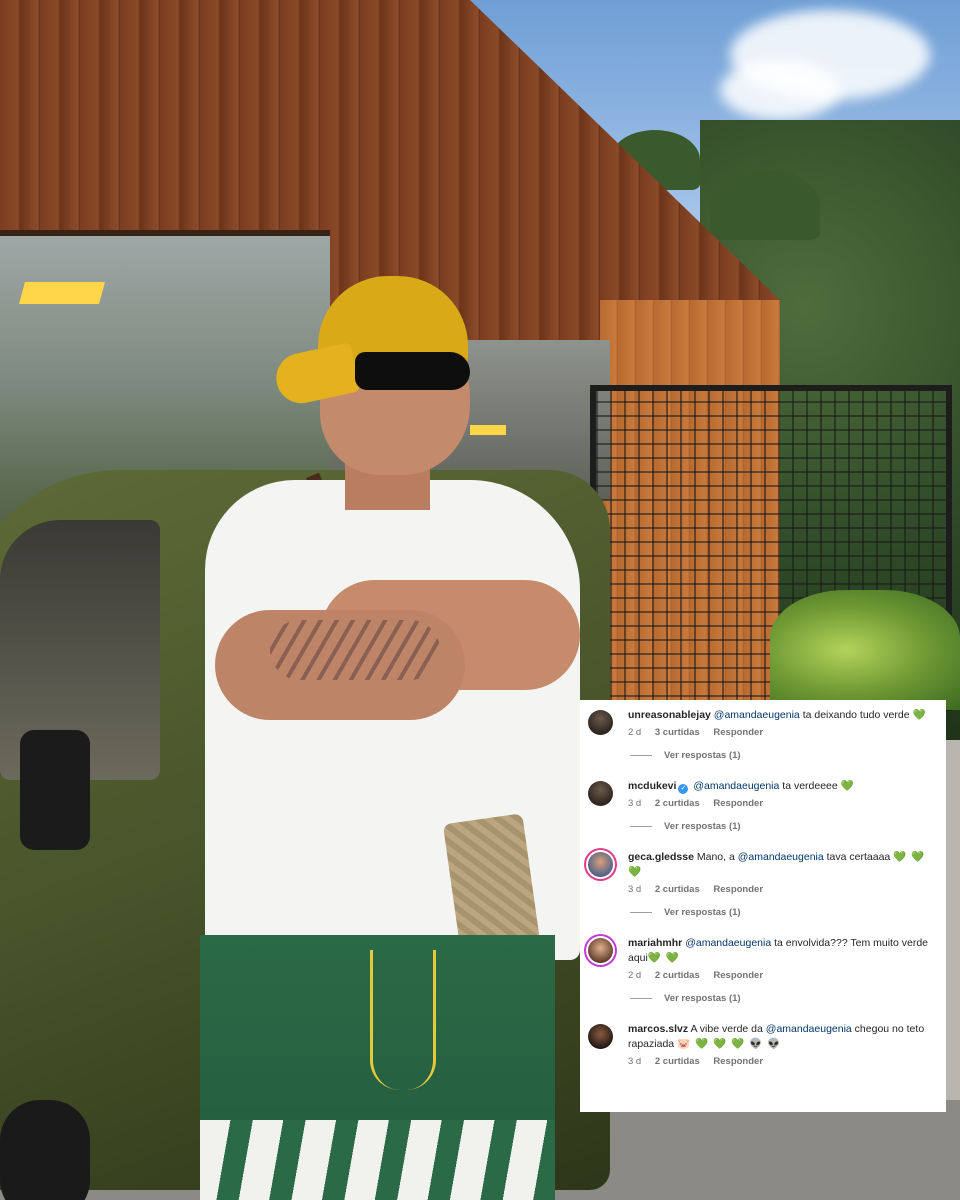 The image size is (960, 1200). Describe the element at coordinates (677, 732) in the screenshot. I see `likes-count: 3 curtidas` at that location.